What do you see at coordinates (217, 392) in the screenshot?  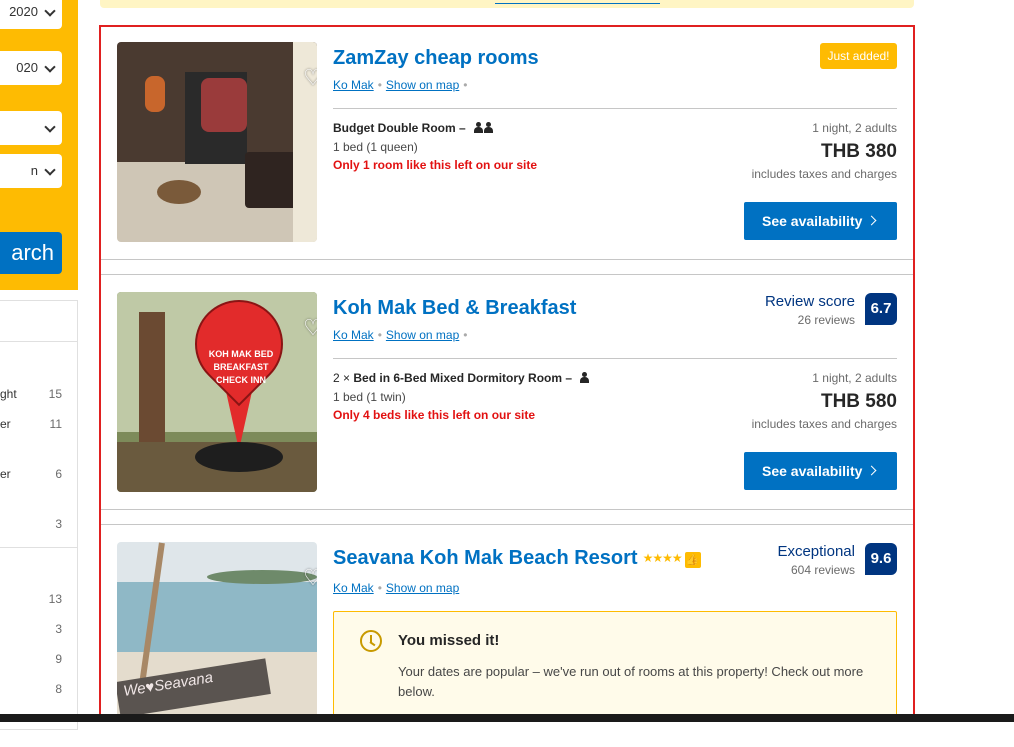 I see `property-photo: KOH MAK BED BREAKFAST CHECK INN ♡` at bounding box center [217, 392].